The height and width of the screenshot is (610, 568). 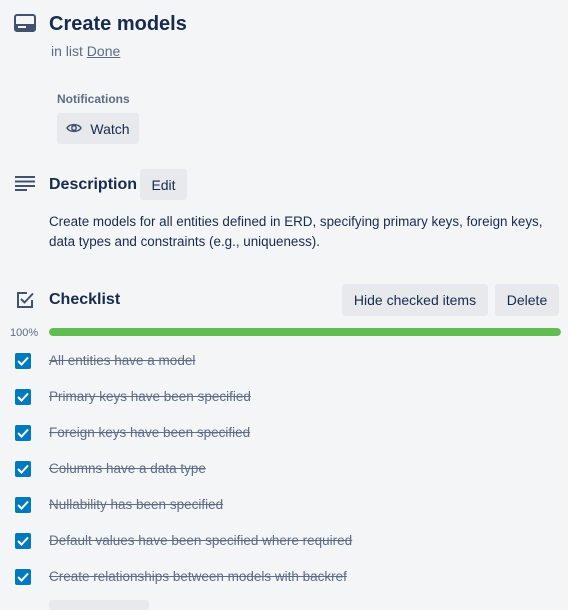 I want to click on progress-bar-fill, so click(x=305, y=332).